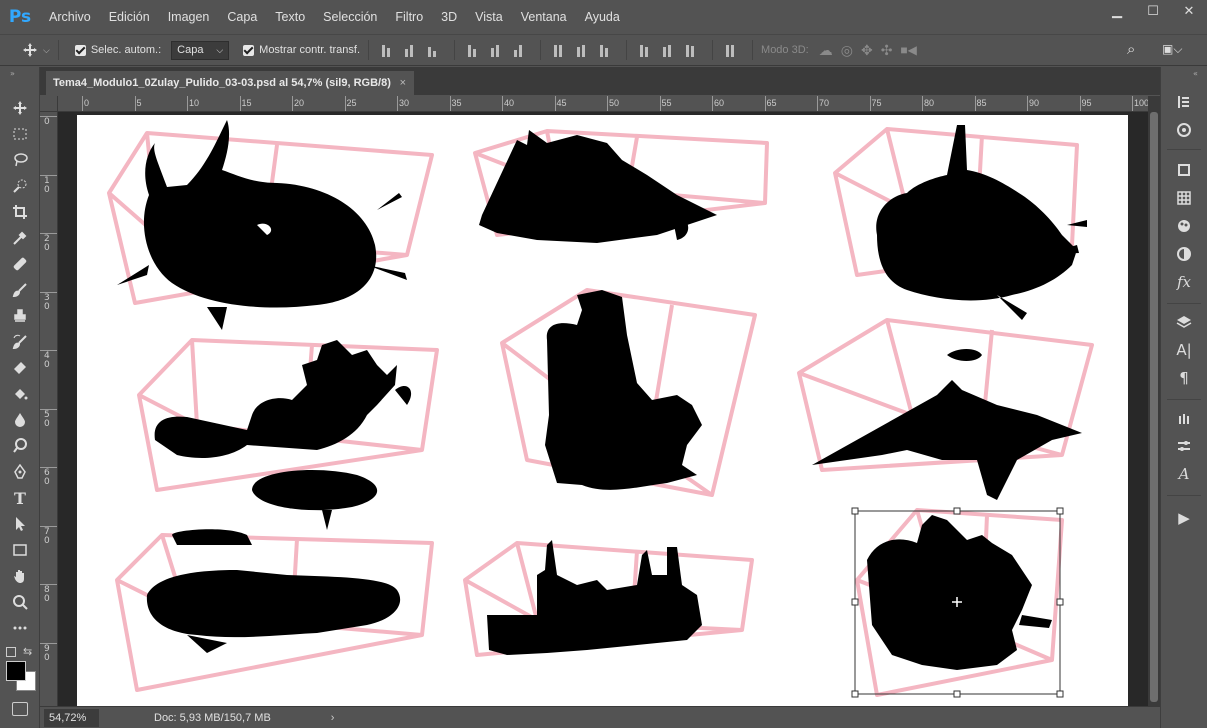 The height and width of the screenshot is (728, 1207). I want to click on vertical-scrollbar, so click(1154, 401).